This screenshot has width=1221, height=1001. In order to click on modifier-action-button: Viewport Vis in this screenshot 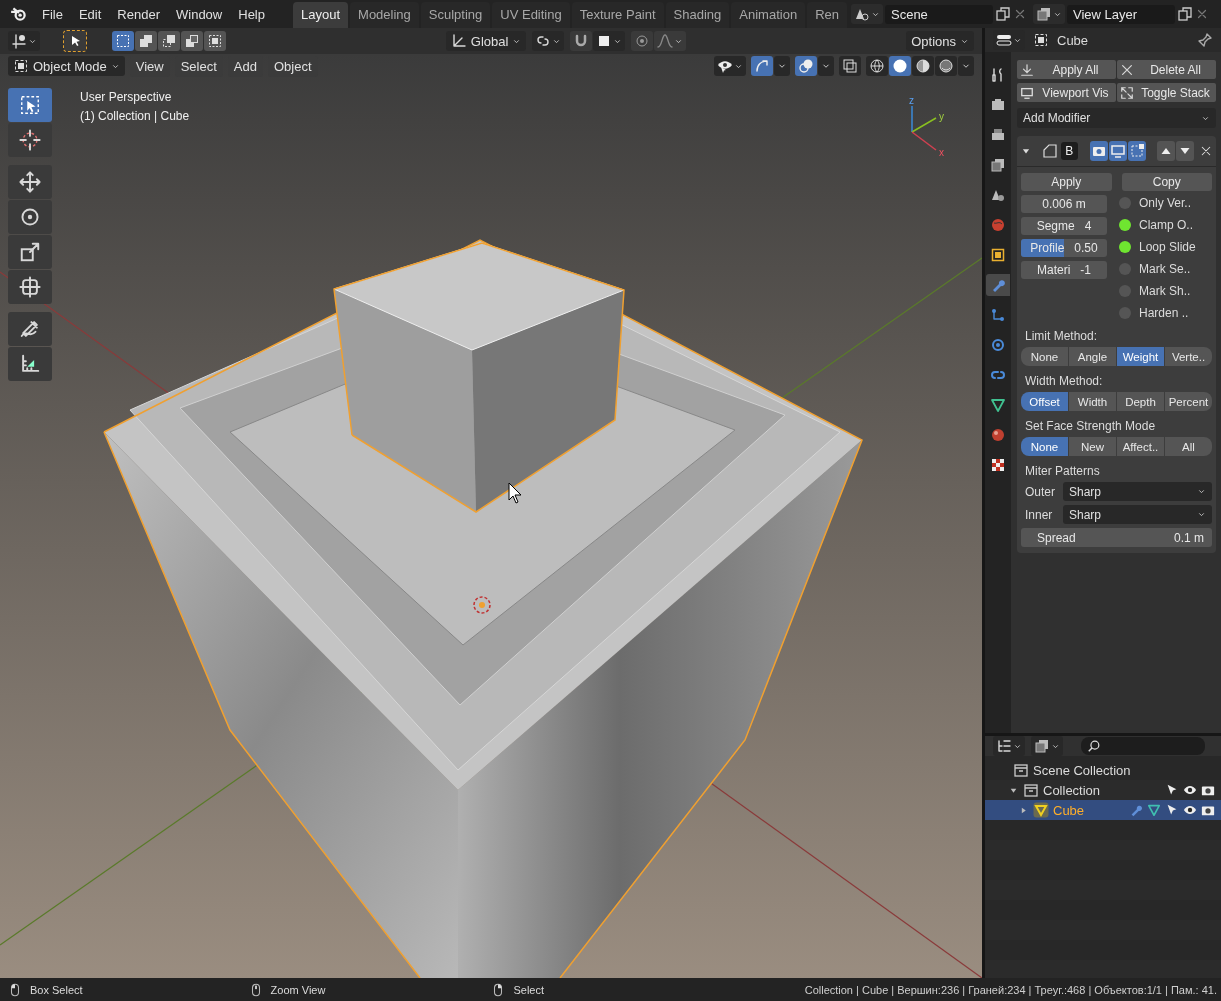, I will do `click(1066, 92)`.